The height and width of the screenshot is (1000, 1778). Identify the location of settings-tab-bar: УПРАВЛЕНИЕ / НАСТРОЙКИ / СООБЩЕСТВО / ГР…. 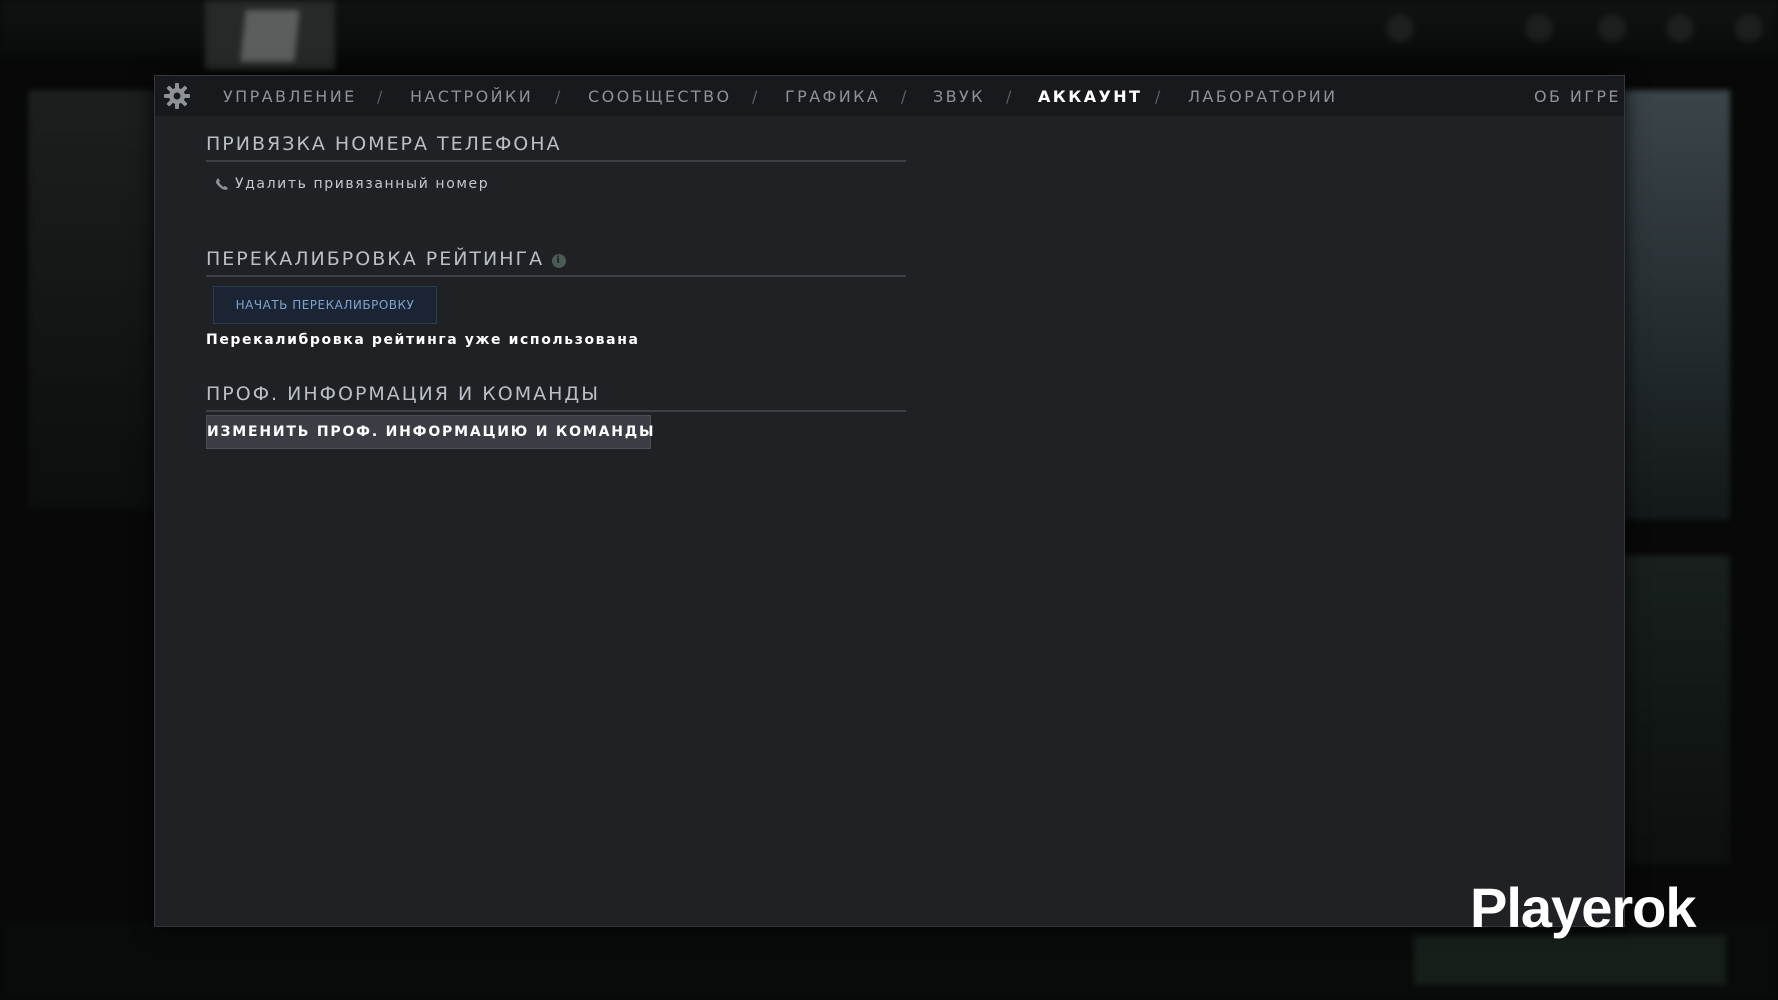
(889, 96).